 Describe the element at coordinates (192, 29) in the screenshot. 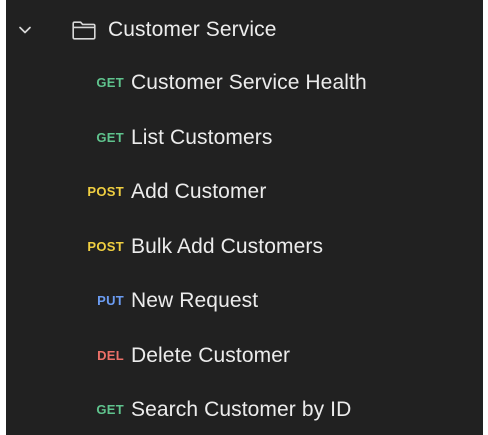

I see `folder-name: Customer Service` at that location.